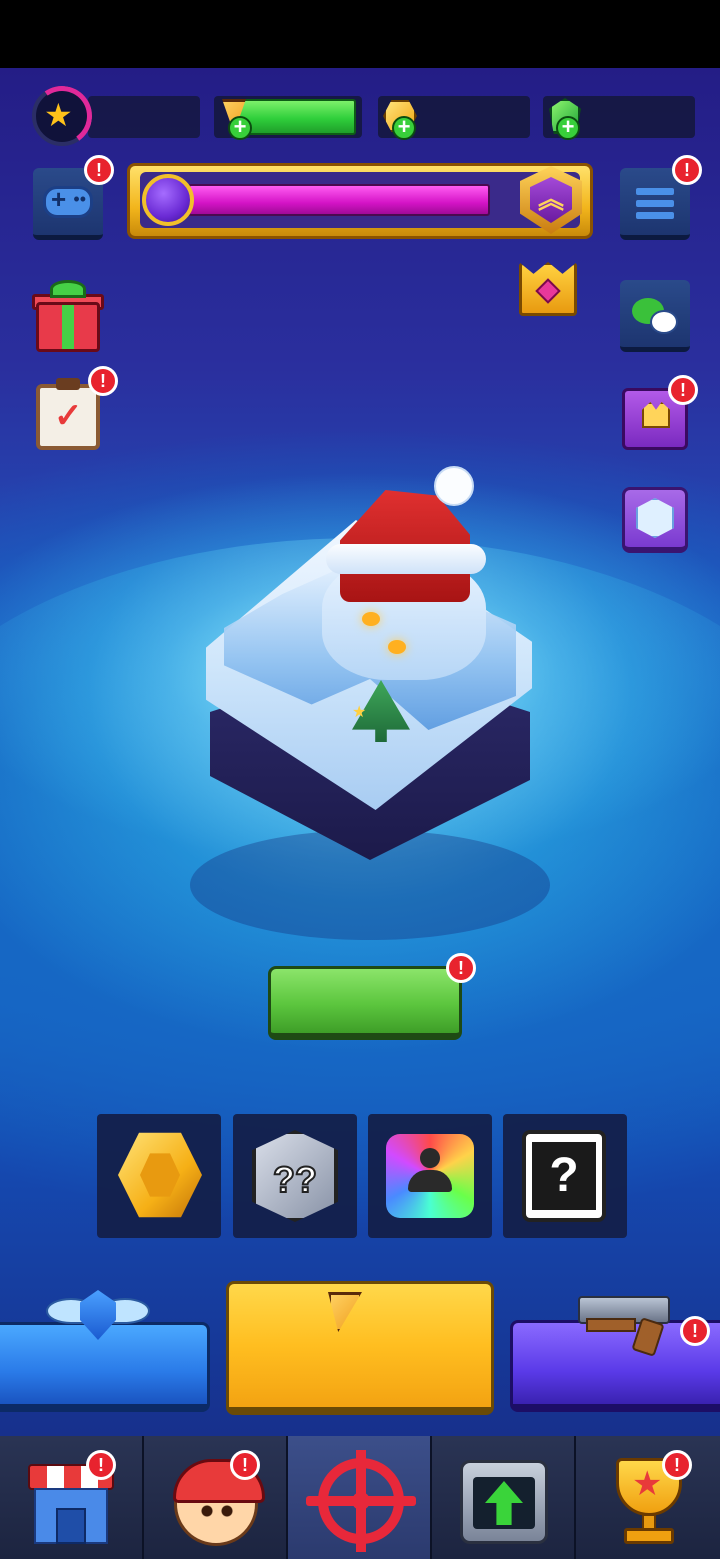  I want to click on revolver-icon, so click(629, 1323).